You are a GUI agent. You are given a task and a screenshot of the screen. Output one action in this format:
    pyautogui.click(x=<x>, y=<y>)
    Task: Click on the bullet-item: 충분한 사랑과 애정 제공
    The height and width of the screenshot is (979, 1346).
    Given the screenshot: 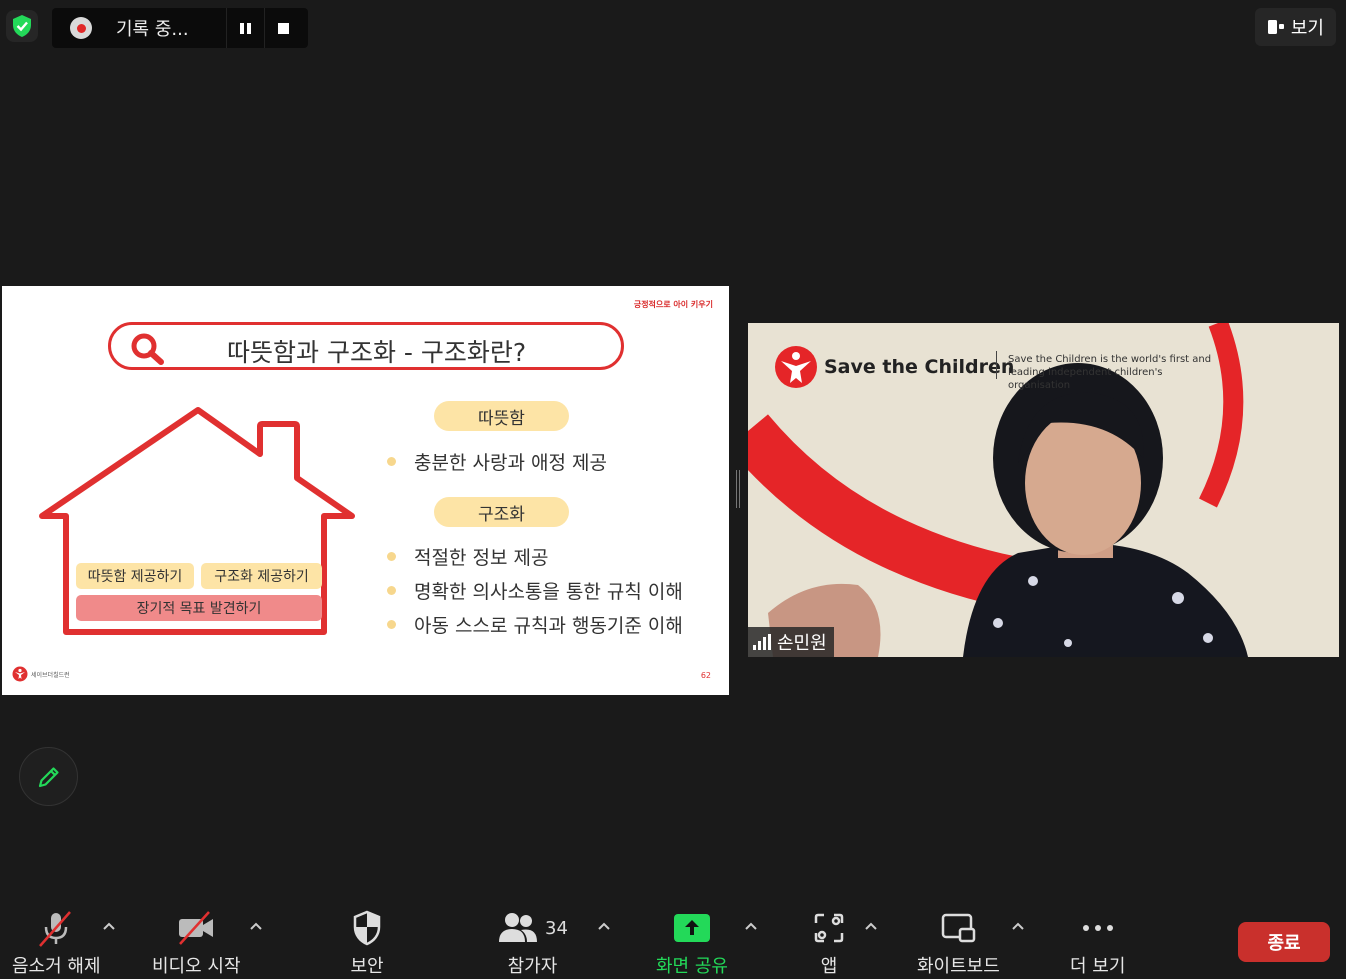 What is the action you would take?
    pyautogui.click(x=497, y=461)
    